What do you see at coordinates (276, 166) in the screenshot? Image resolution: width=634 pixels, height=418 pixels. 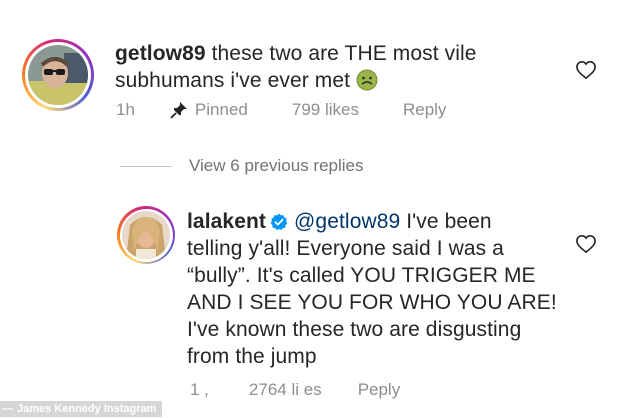 I see `view-previous-replies-button: View 6 previous replies` at bounding box center [276, 166].